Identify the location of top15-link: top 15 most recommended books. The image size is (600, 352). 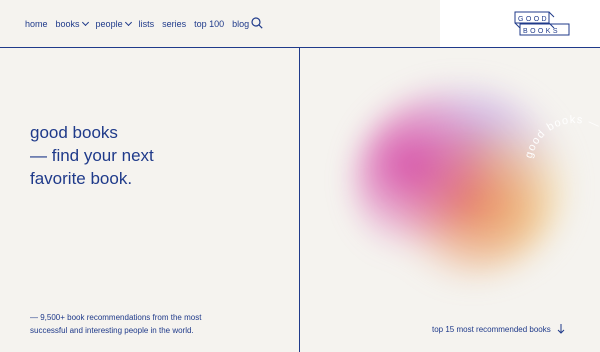
(498, 329).